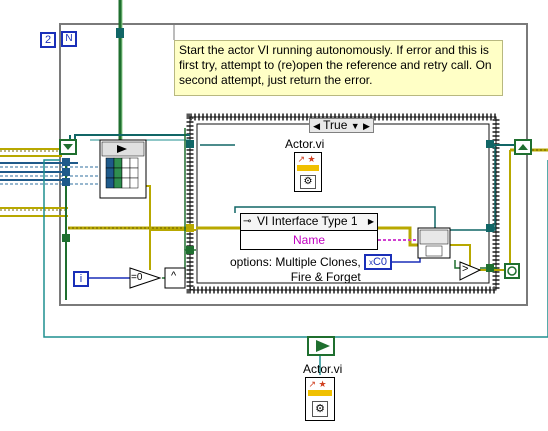  I want to click on loop-count-terminal: N, so click(69, 39).